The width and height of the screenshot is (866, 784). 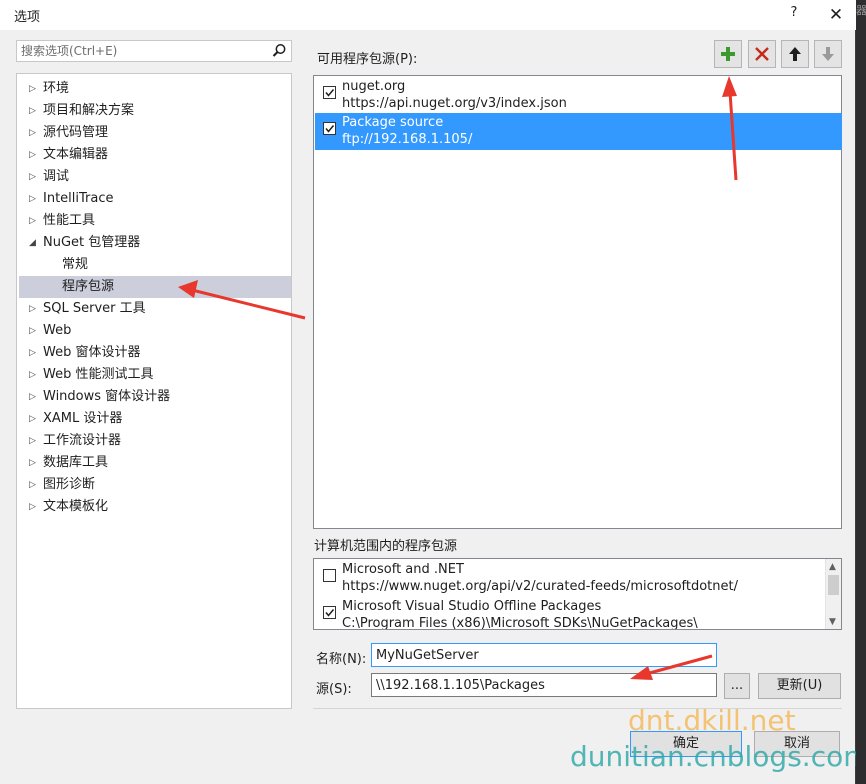 I want to click on scroll-up-icon: ▲, so click(x=832, y=567).